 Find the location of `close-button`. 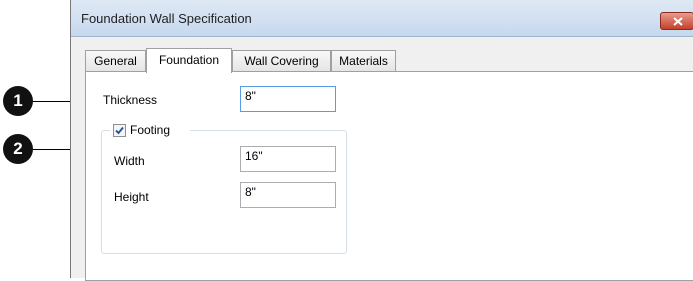

close-button is located at coordinates (676, 21).